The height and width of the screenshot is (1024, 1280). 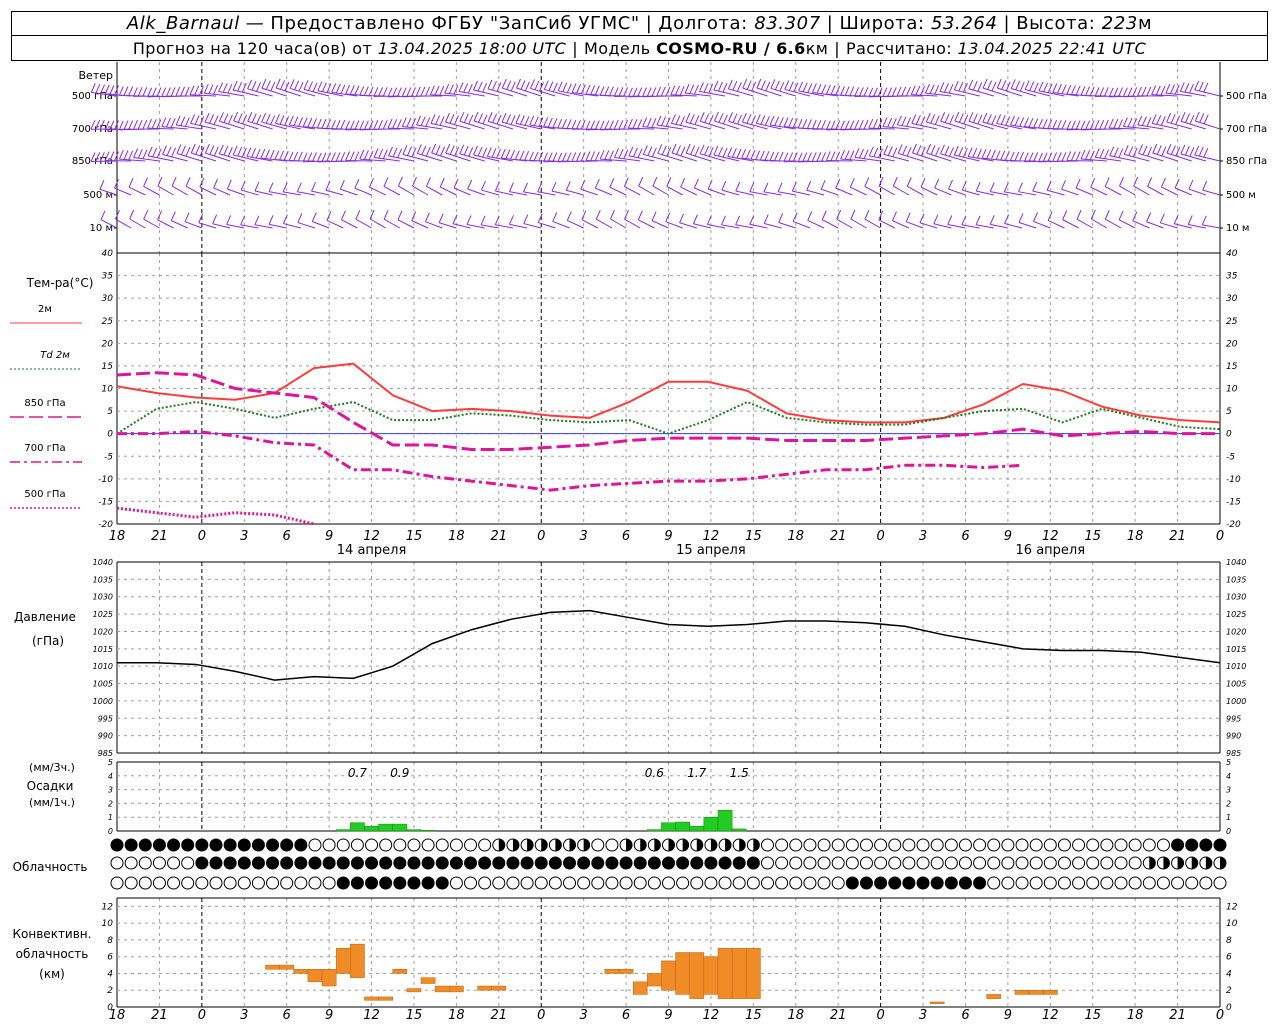 What do you see at coordinates (515, 845) in the screenshot?
I see `cloud-symbol-half` at bounding box center [515, 845].